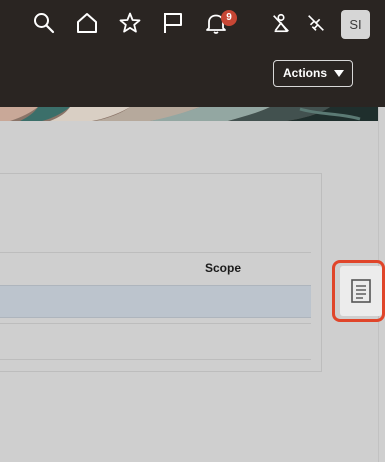 The width and height of the screenshot is (385, 462). Describe the element at coordinates (155, 252) in the screenshot. I see `table-top-divider` at that location.